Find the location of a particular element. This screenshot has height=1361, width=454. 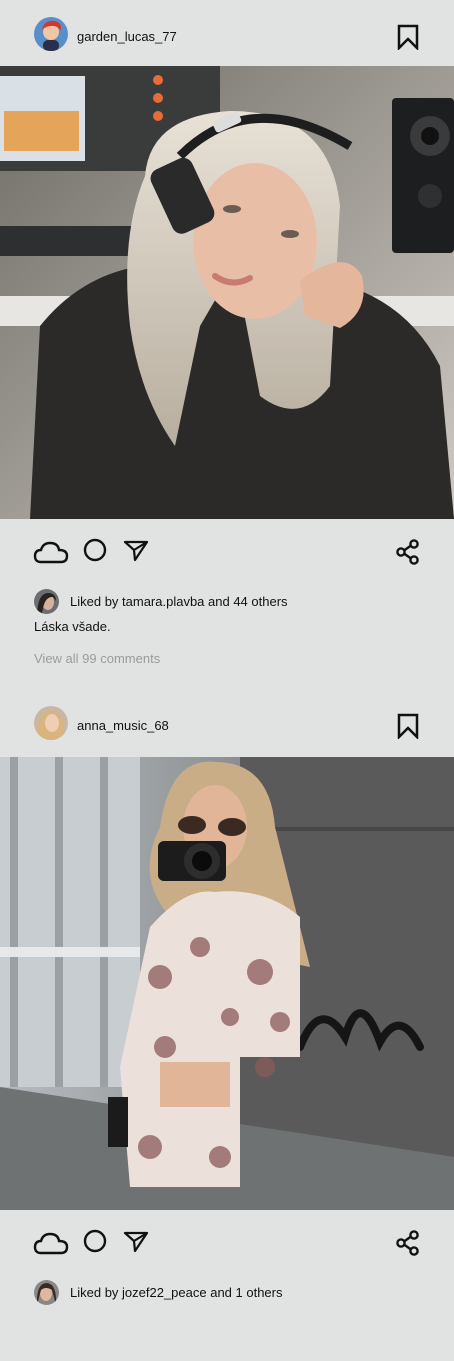

likes-row: Liked by tamara.plavba and 44 others is located at coordinates (227, 601).